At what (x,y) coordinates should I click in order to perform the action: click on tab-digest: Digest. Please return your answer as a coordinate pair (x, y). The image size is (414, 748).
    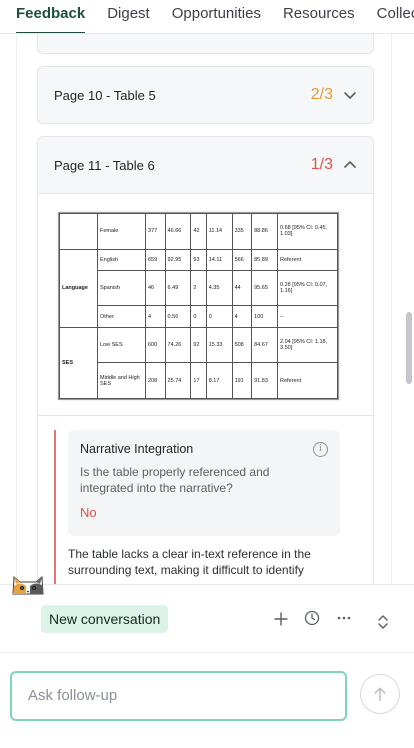
    Looking at the image, I should click on (128, 16).